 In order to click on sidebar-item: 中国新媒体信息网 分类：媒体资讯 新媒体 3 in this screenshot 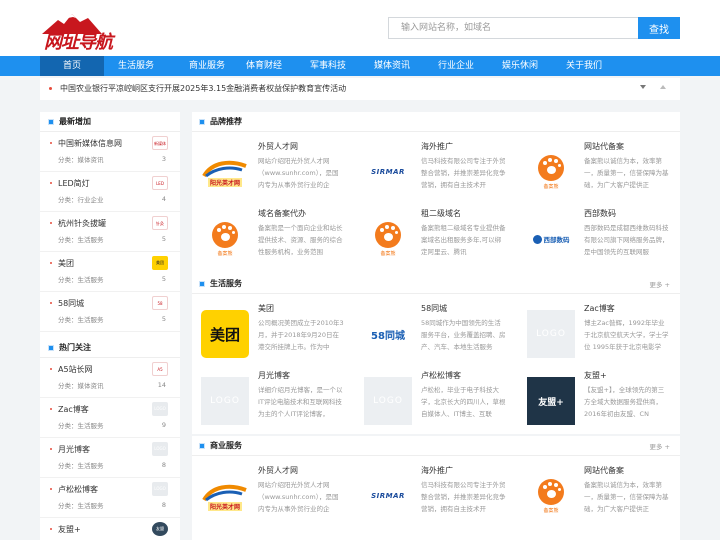, I will do `click(110, 152)`.